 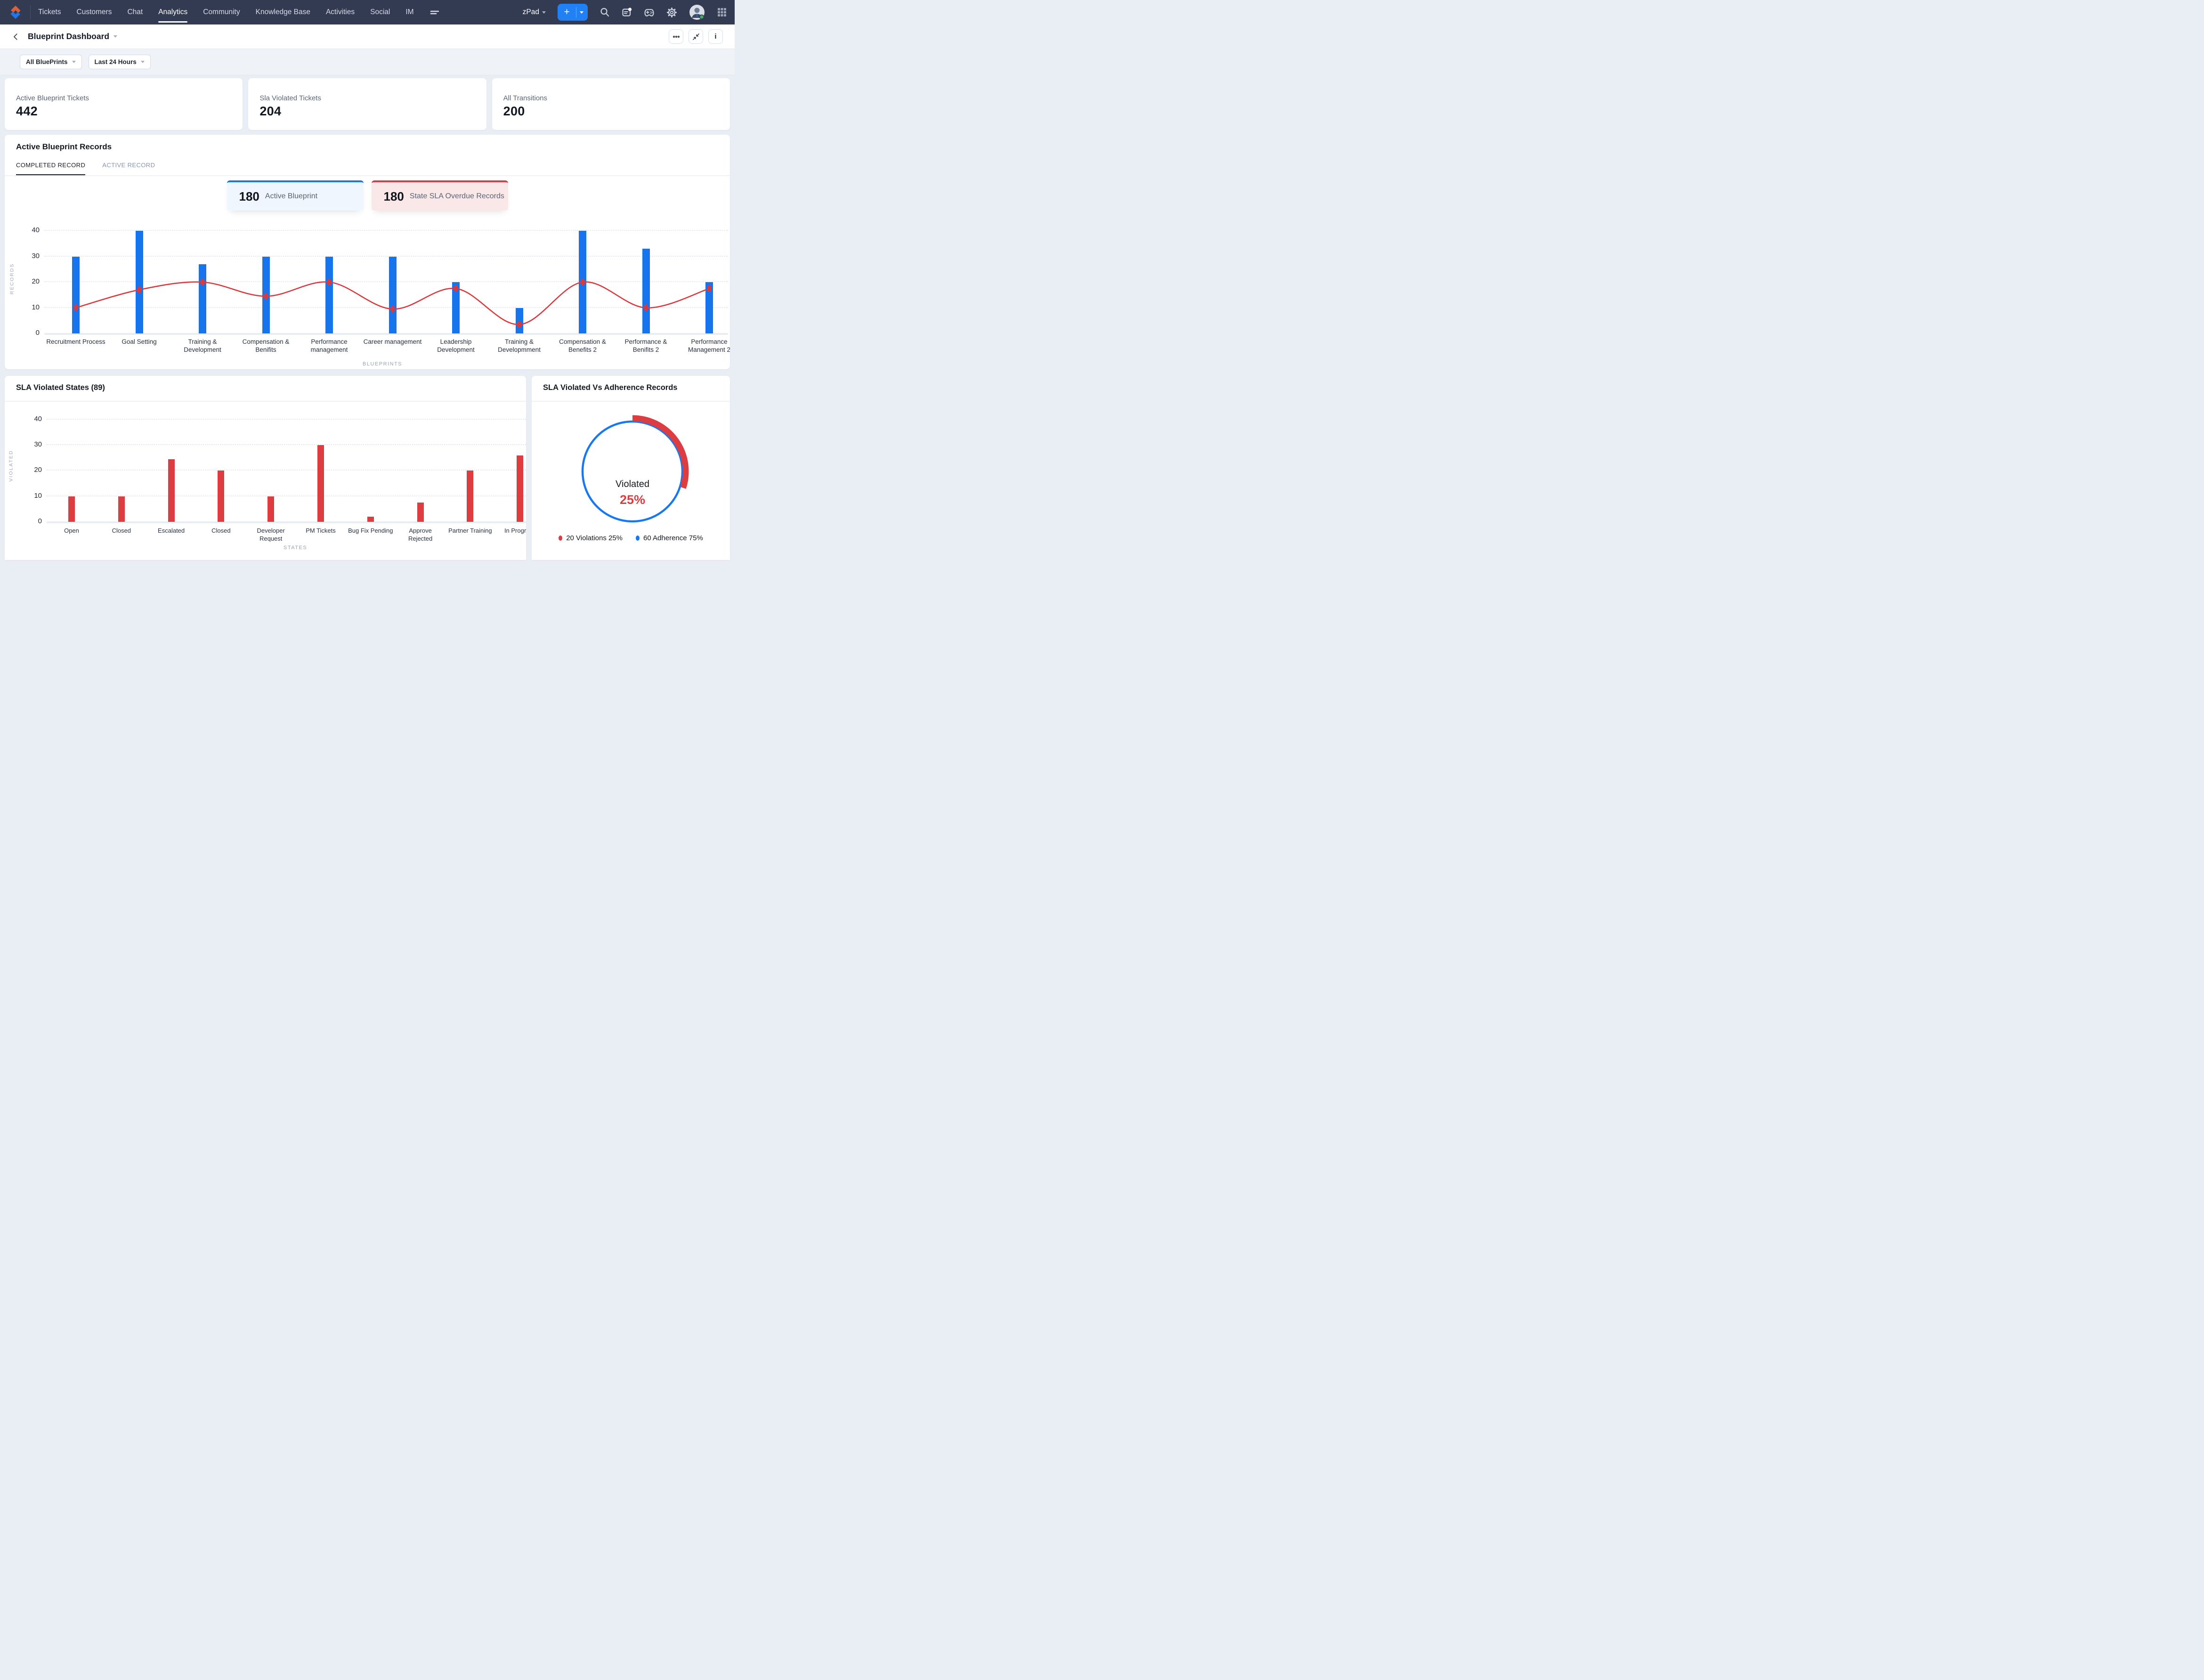 I want to click on line-marker-goal-setting, so click(x=139, y=289).